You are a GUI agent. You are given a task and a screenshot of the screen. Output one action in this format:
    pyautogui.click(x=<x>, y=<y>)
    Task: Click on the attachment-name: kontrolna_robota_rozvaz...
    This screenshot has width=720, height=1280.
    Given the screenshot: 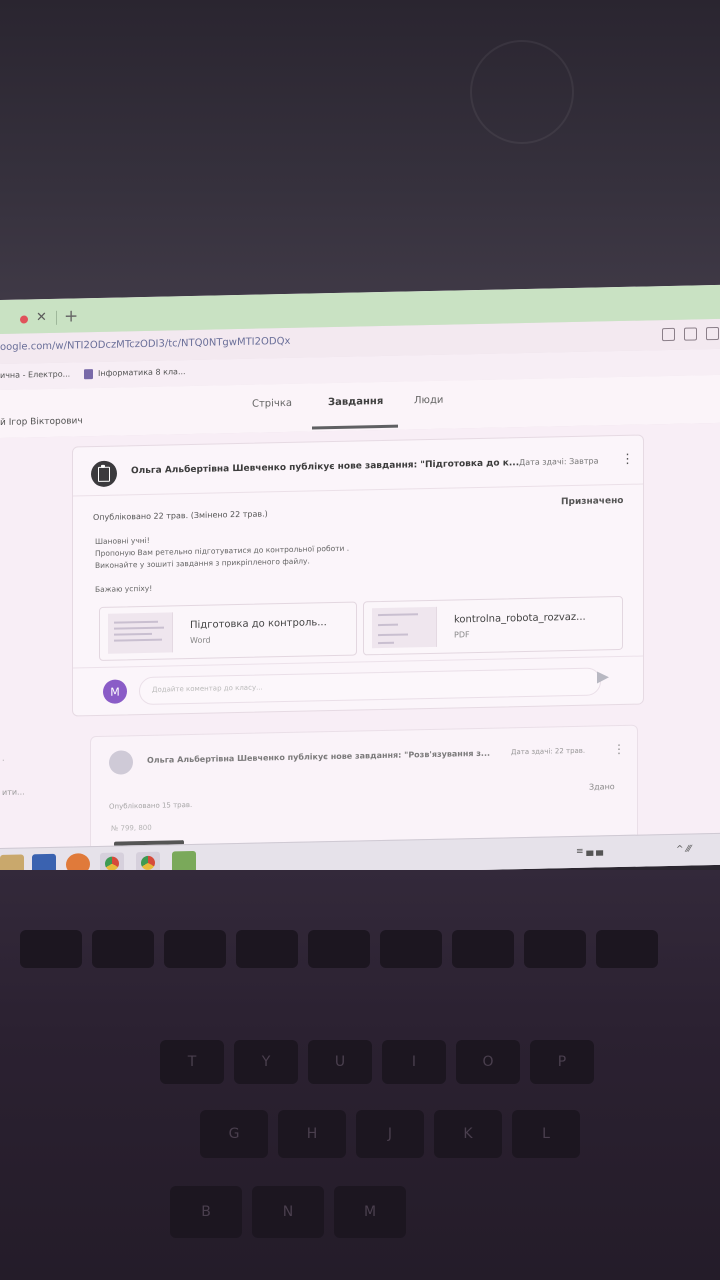 What is the action you would take?
    pyautogui.click(x=520, y=619)
    